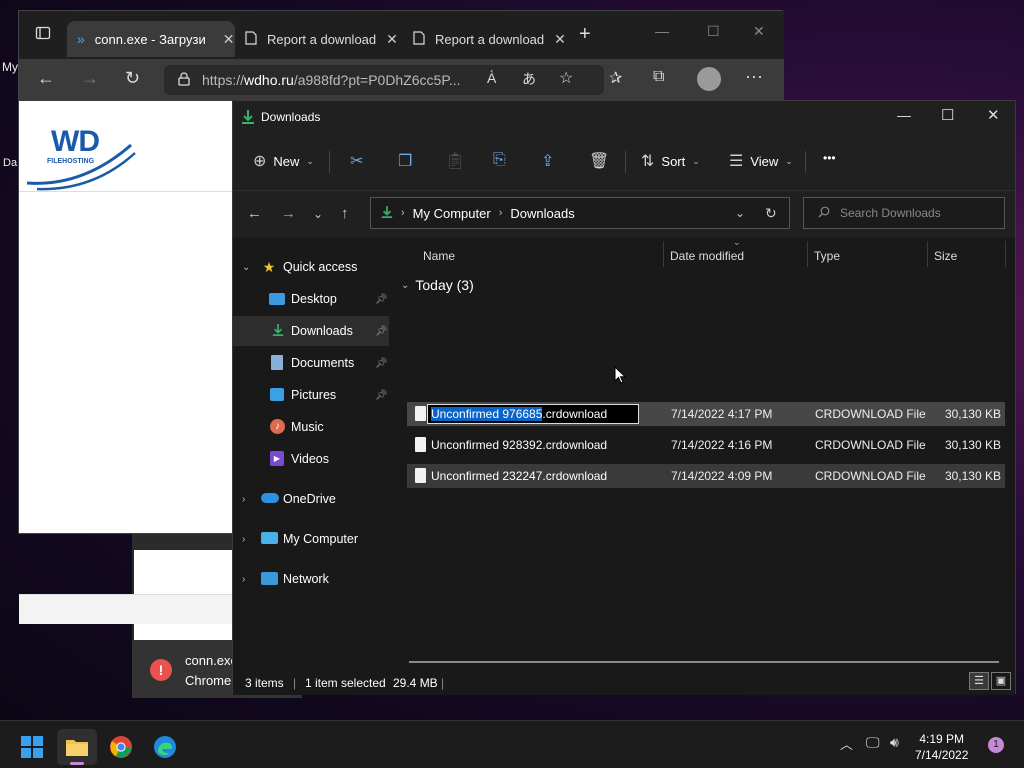 The height and width of the screenshot is (768, 1024). Describe the element at coordinates (533, 414) in the screenshot. I see `rename-input: Unconfirmed 976685.crdownload` at that location.